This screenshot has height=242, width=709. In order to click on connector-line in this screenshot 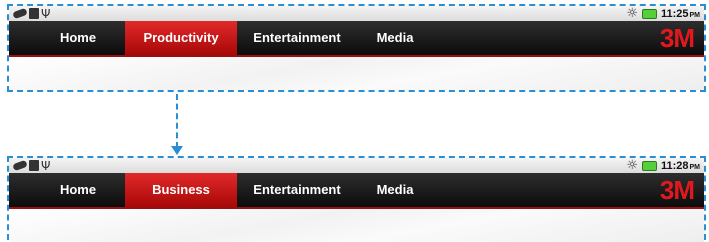, I will do `click(177, 121)`.